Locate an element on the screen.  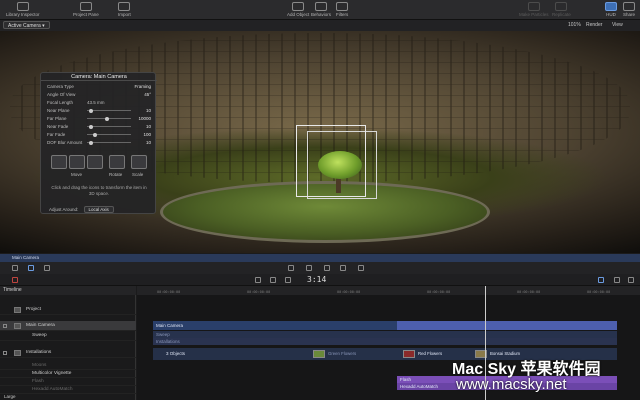
hud-row-far-fade: Far Fade 100 is located at coordinates (100, 134).